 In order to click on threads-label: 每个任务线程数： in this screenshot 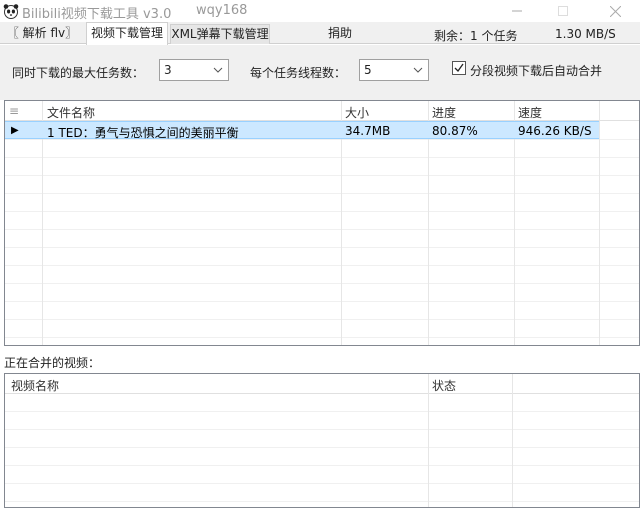, I will do `click(298, 73)`.